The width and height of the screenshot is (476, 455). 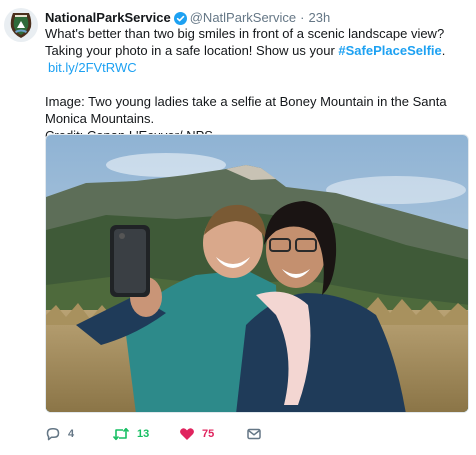 I want to click on avatar, so click(x=21, y=25).